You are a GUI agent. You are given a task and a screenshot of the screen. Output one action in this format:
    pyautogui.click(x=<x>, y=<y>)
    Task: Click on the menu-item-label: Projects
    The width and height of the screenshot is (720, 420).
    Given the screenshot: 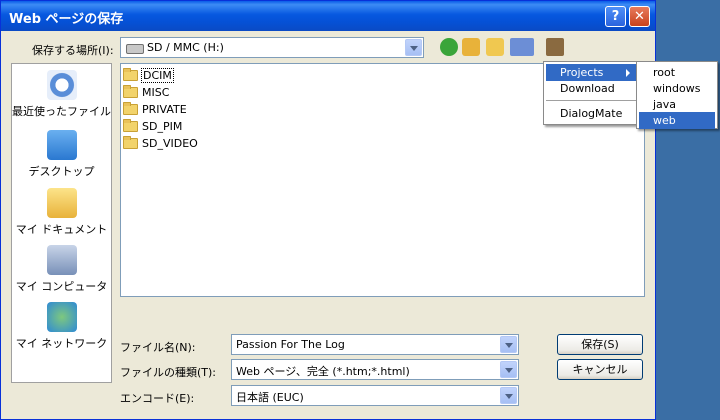 What is the action you would take?
    pyautogui.click(x=582, y=72)
    